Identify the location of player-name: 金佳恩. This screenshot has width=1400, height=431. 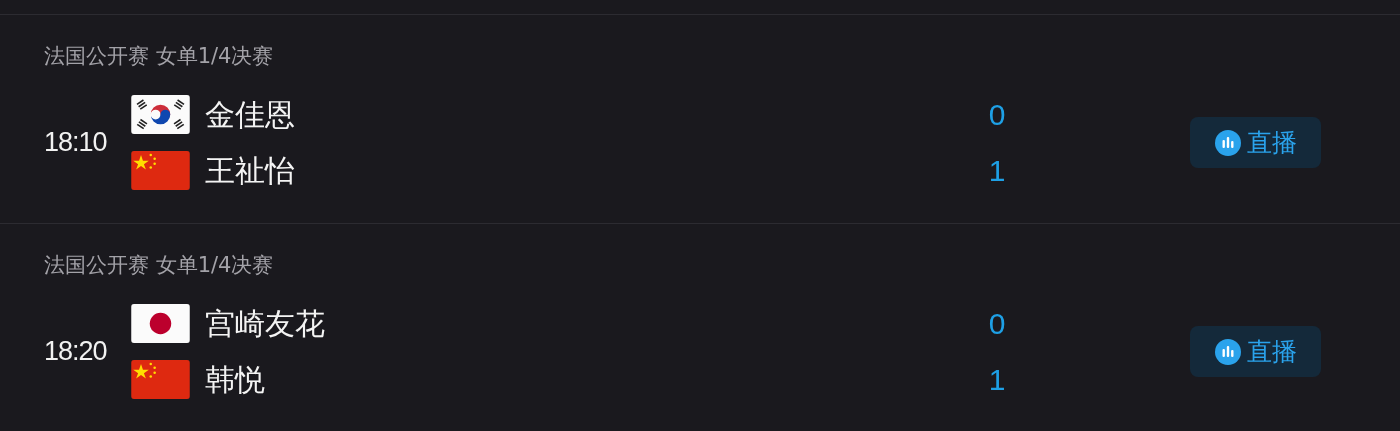
(250, 115).